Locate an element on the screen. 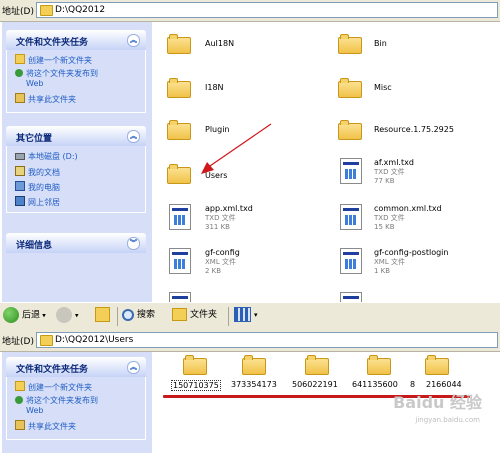  user-folder-name: 150710375 is located at coordinates (196, 385).